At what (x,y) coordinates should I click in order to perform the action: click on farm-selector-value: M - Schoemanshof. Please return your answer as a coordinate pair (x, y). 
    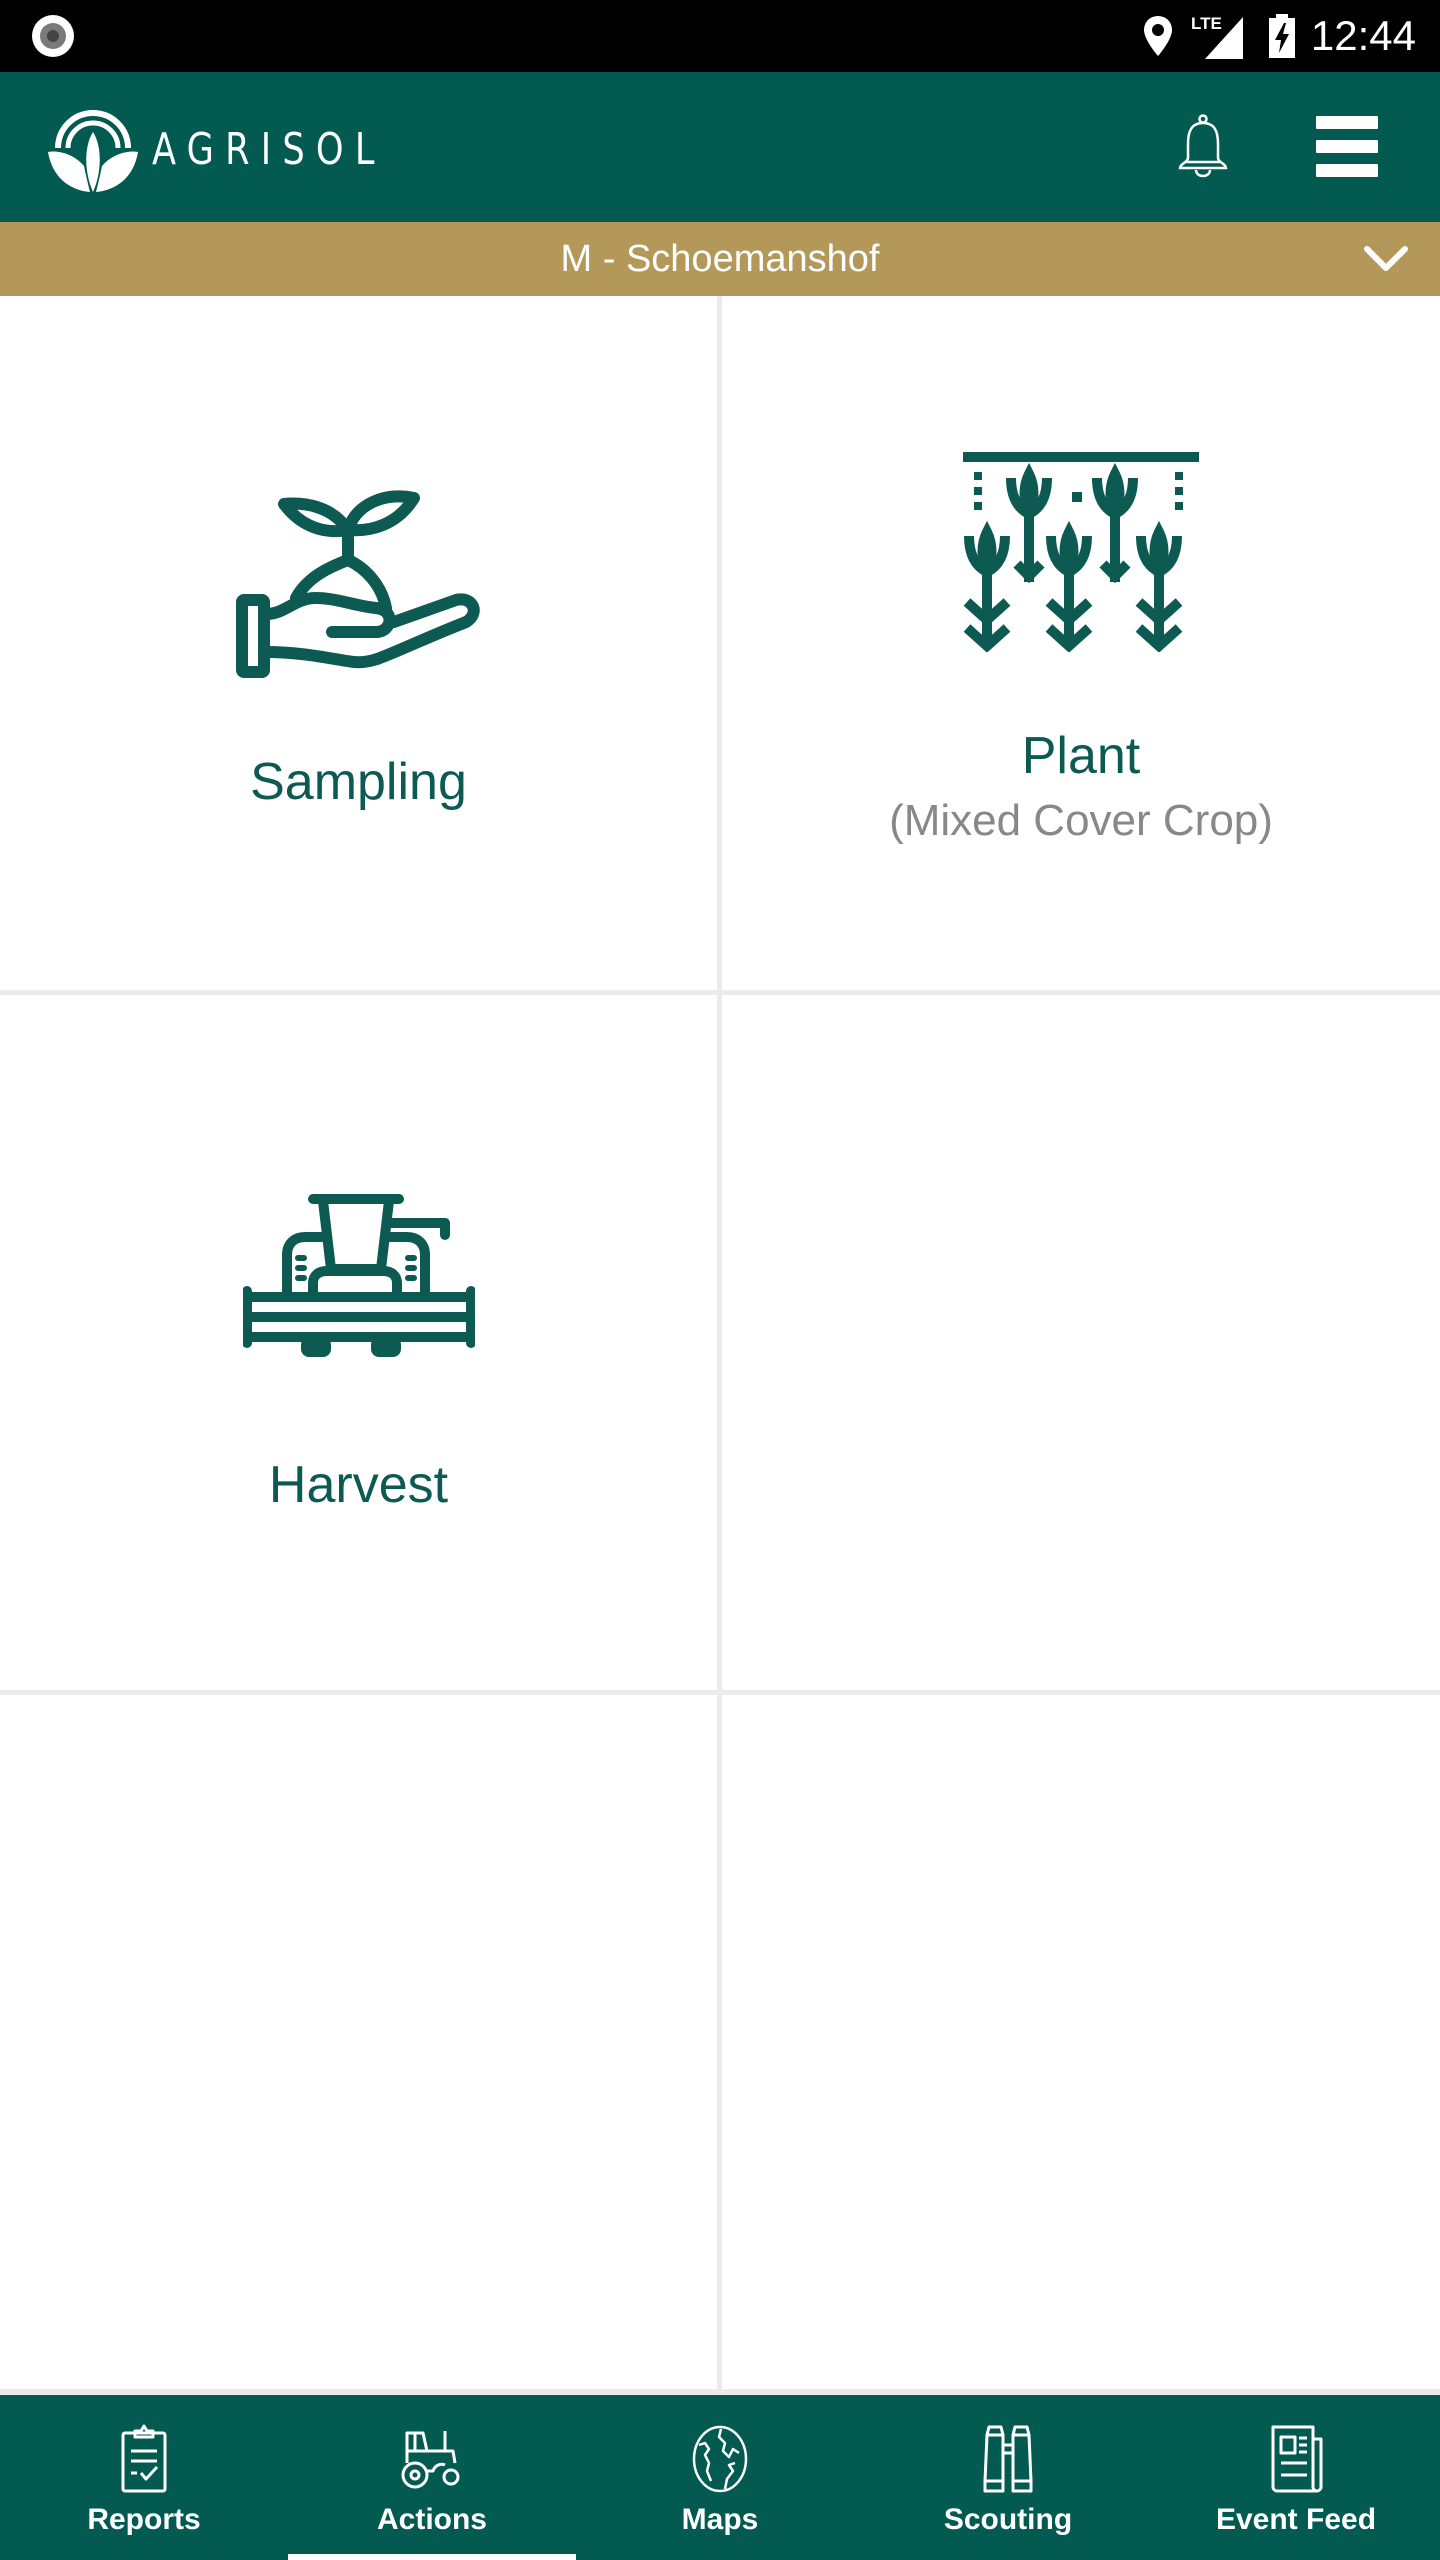
    Looking at the image, I should click on (720, 259).